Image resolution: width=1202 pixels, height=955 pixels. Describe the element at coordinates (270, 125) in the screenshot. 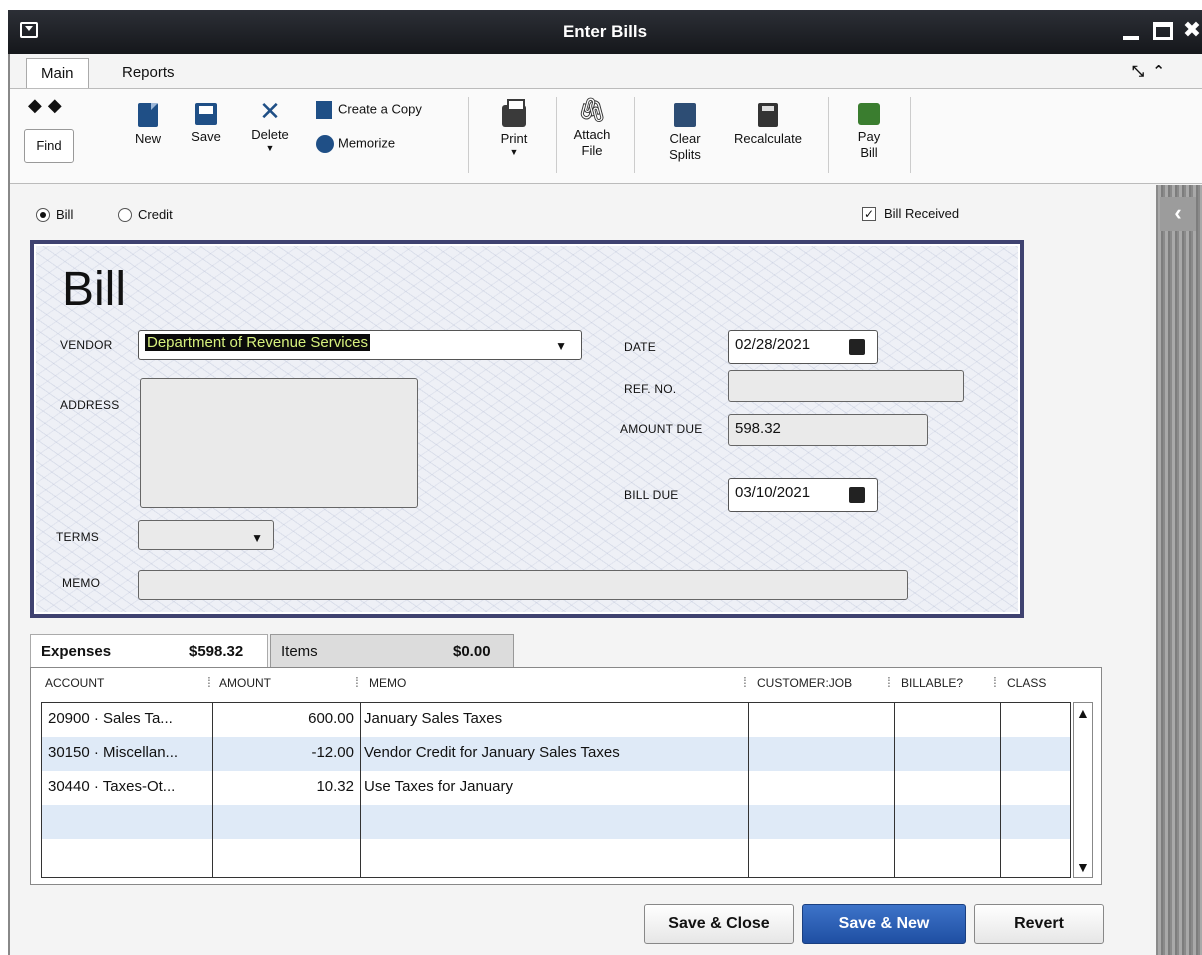

I see `delete-button: ✕ Delete ▼` at that location.